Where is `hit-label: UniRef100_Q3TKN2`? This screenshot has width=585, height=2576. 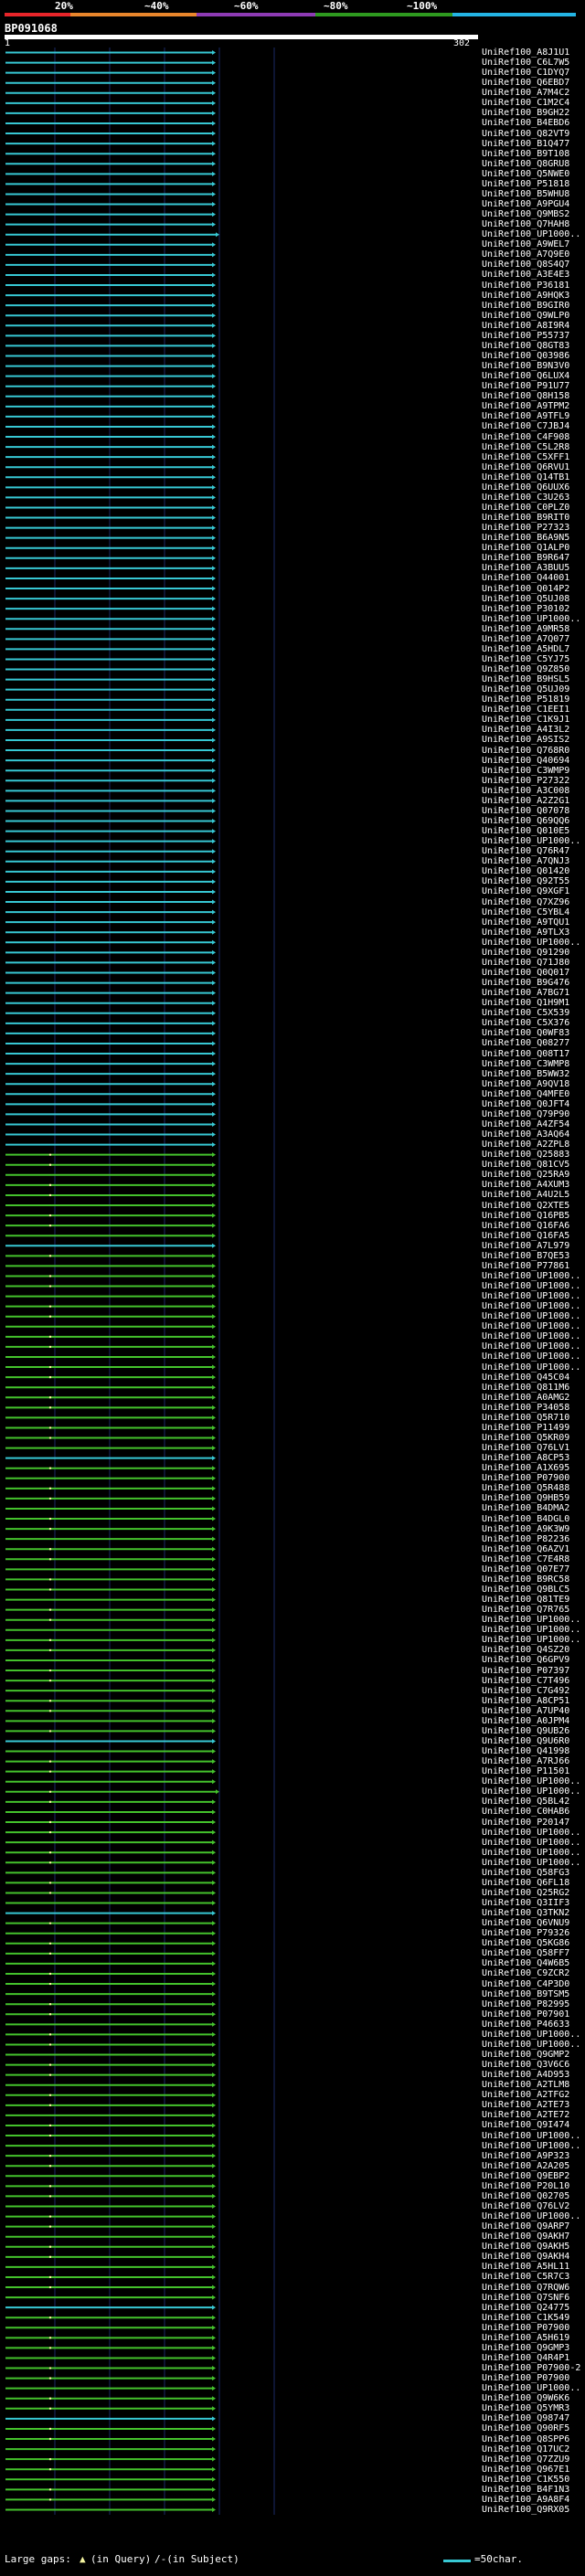
hit-label: UniRef100_Q3TKN2 is located at coordinates (525, 1913).